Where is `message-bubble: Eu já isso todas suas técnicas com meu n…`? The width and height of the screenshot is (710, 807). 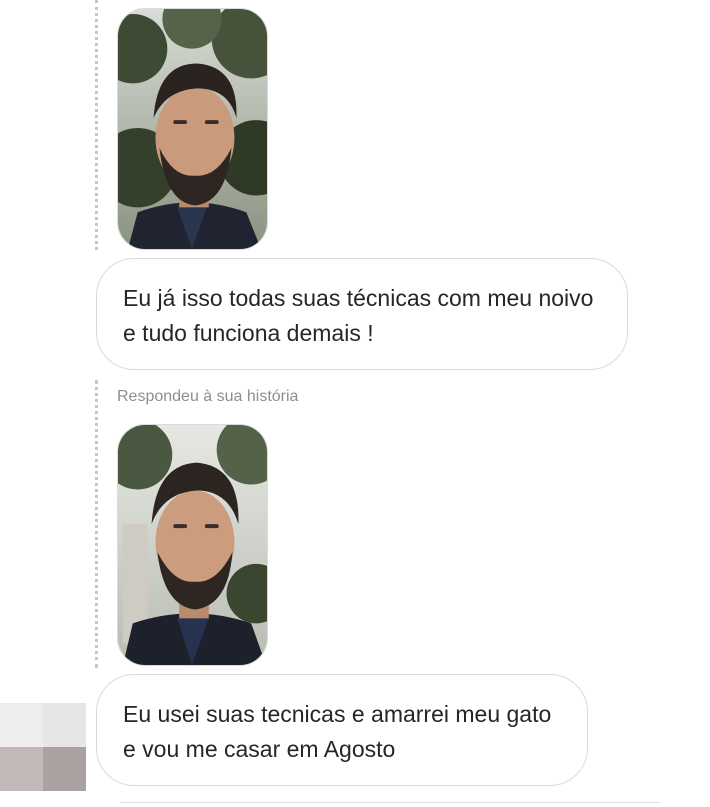 message-bubble: Eu já isso todas suas técnicas com meu n… is located at coordinates (362, 314).